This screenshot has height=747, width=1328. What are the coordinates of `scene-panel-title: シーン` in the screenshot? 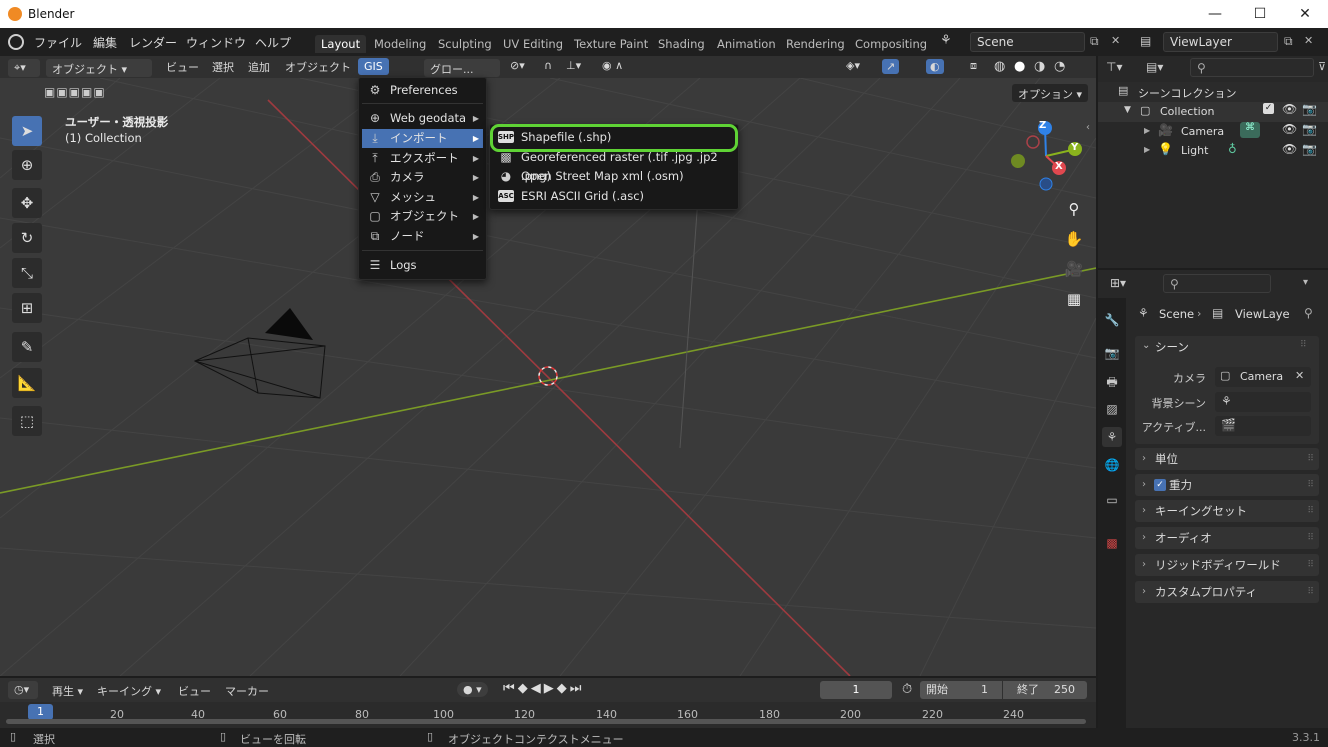 It's located at (1172, 347).